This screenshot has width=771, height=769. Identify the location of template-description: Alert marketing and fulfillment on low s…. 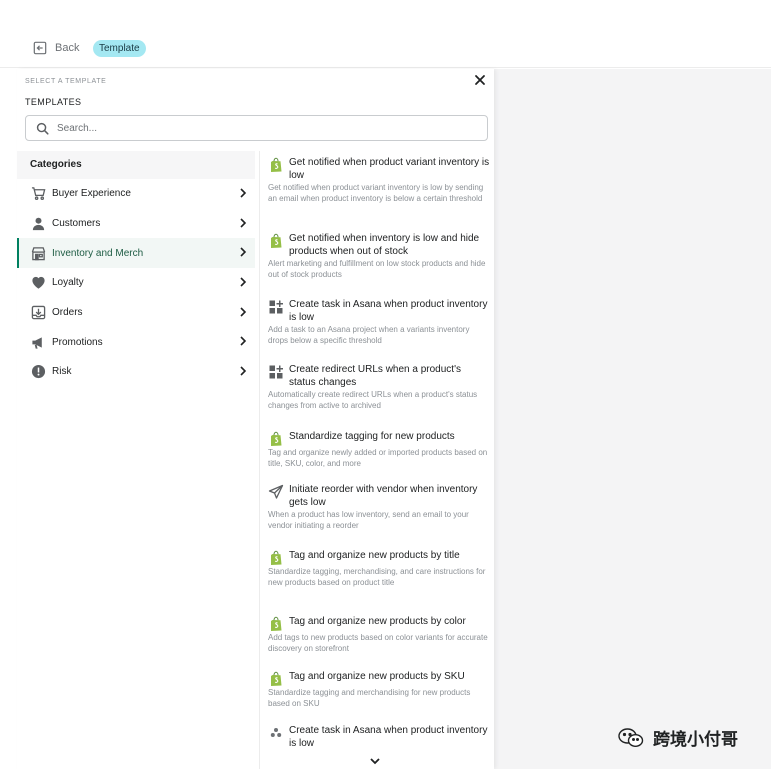
(377, 269).